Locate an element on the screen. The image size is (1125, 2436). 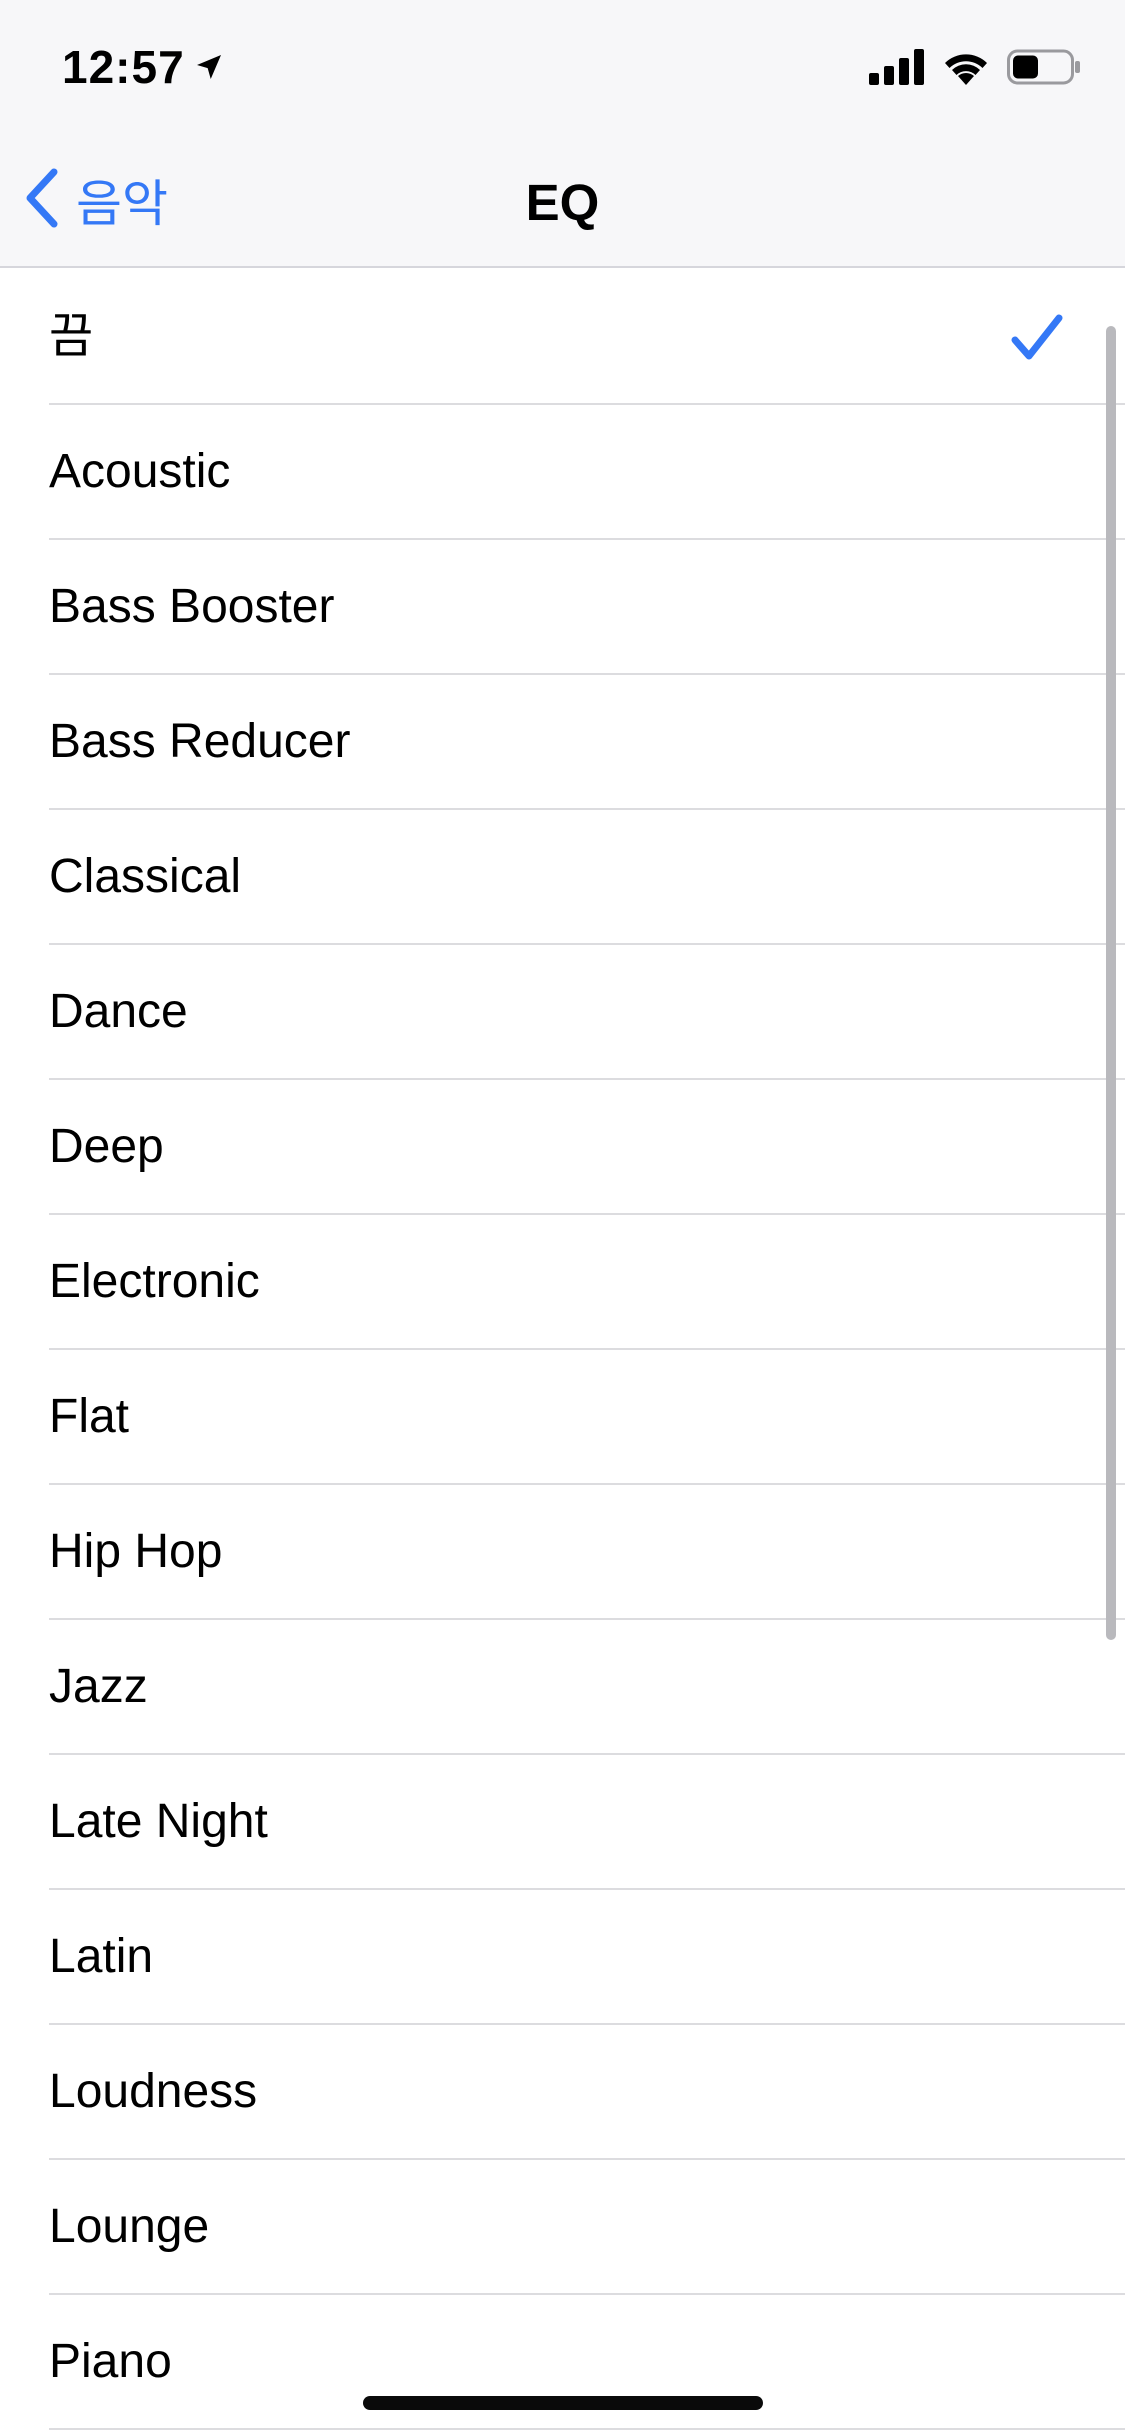
eq-preset-label: Classical is located at coordinates (145, 876).